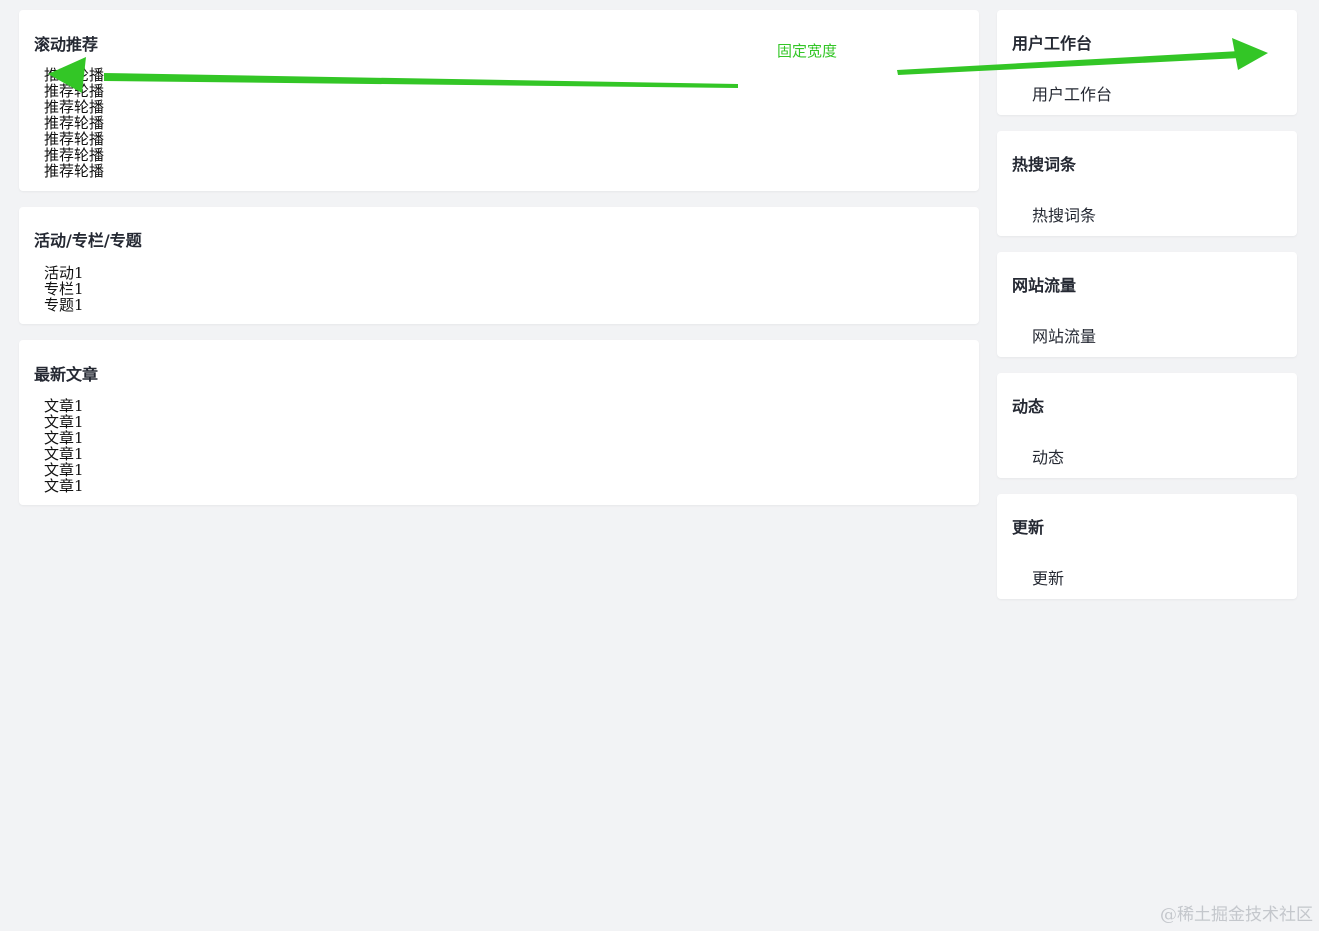 The height and width of the screenshot is (931, 1319). What do you see at coordinates (1064, 214) in the screenshot?
I see `sidebar-card-content: 热搜词条` at bounding box center [1064, 214].